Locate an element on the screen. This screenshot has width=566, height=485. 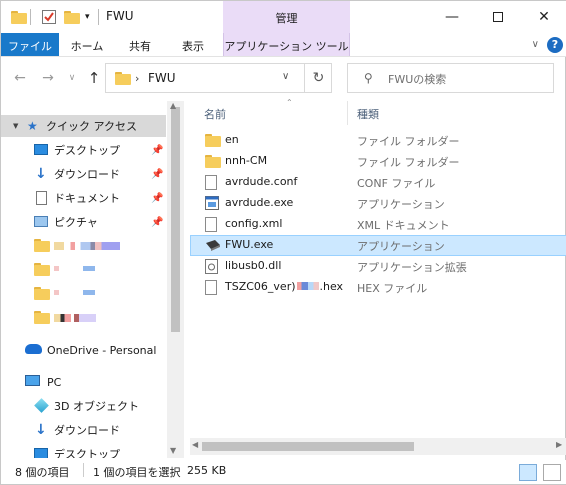
file-type: ファイル フォルダー is located at coordinates (408, 141).